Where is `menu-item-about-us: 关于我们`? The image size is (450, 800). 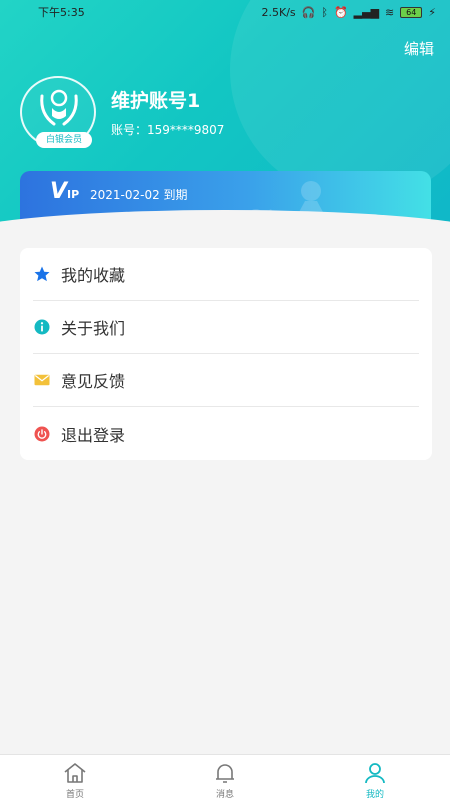
menu-item-about-us: 关于我们 is located at coordinates (226, 327).